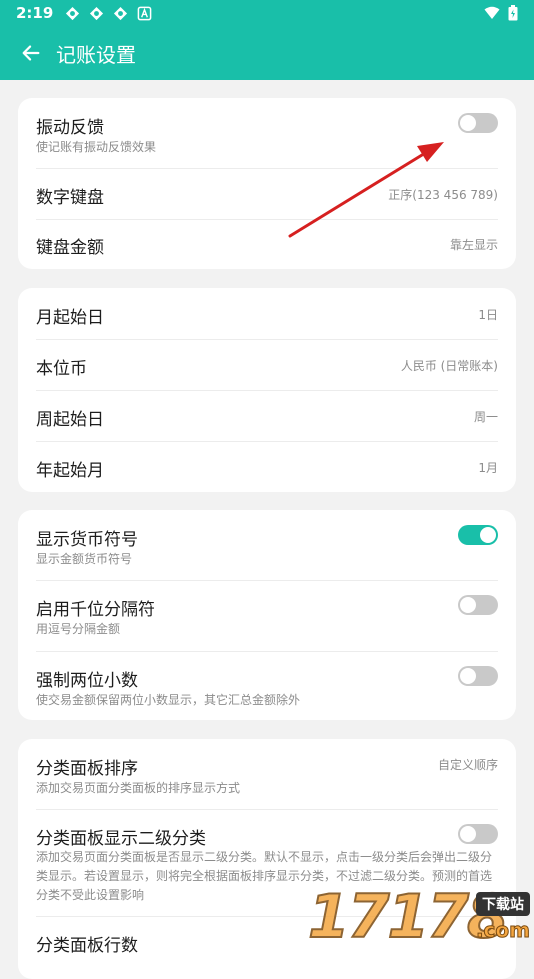  What do you see at coordinates (267, 686) in the screenshot?
I see `setting-row-decimals: 强制两位小数 使交易金额保留两位小数显示，其它汇总金额除外` at bounding box center [267, 686].